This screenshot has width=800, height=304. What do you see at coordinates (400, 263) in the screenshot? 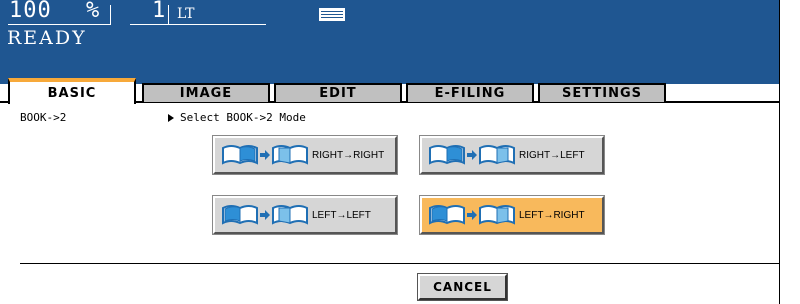
I see `footer-divider` at bounding box center [400, 263].